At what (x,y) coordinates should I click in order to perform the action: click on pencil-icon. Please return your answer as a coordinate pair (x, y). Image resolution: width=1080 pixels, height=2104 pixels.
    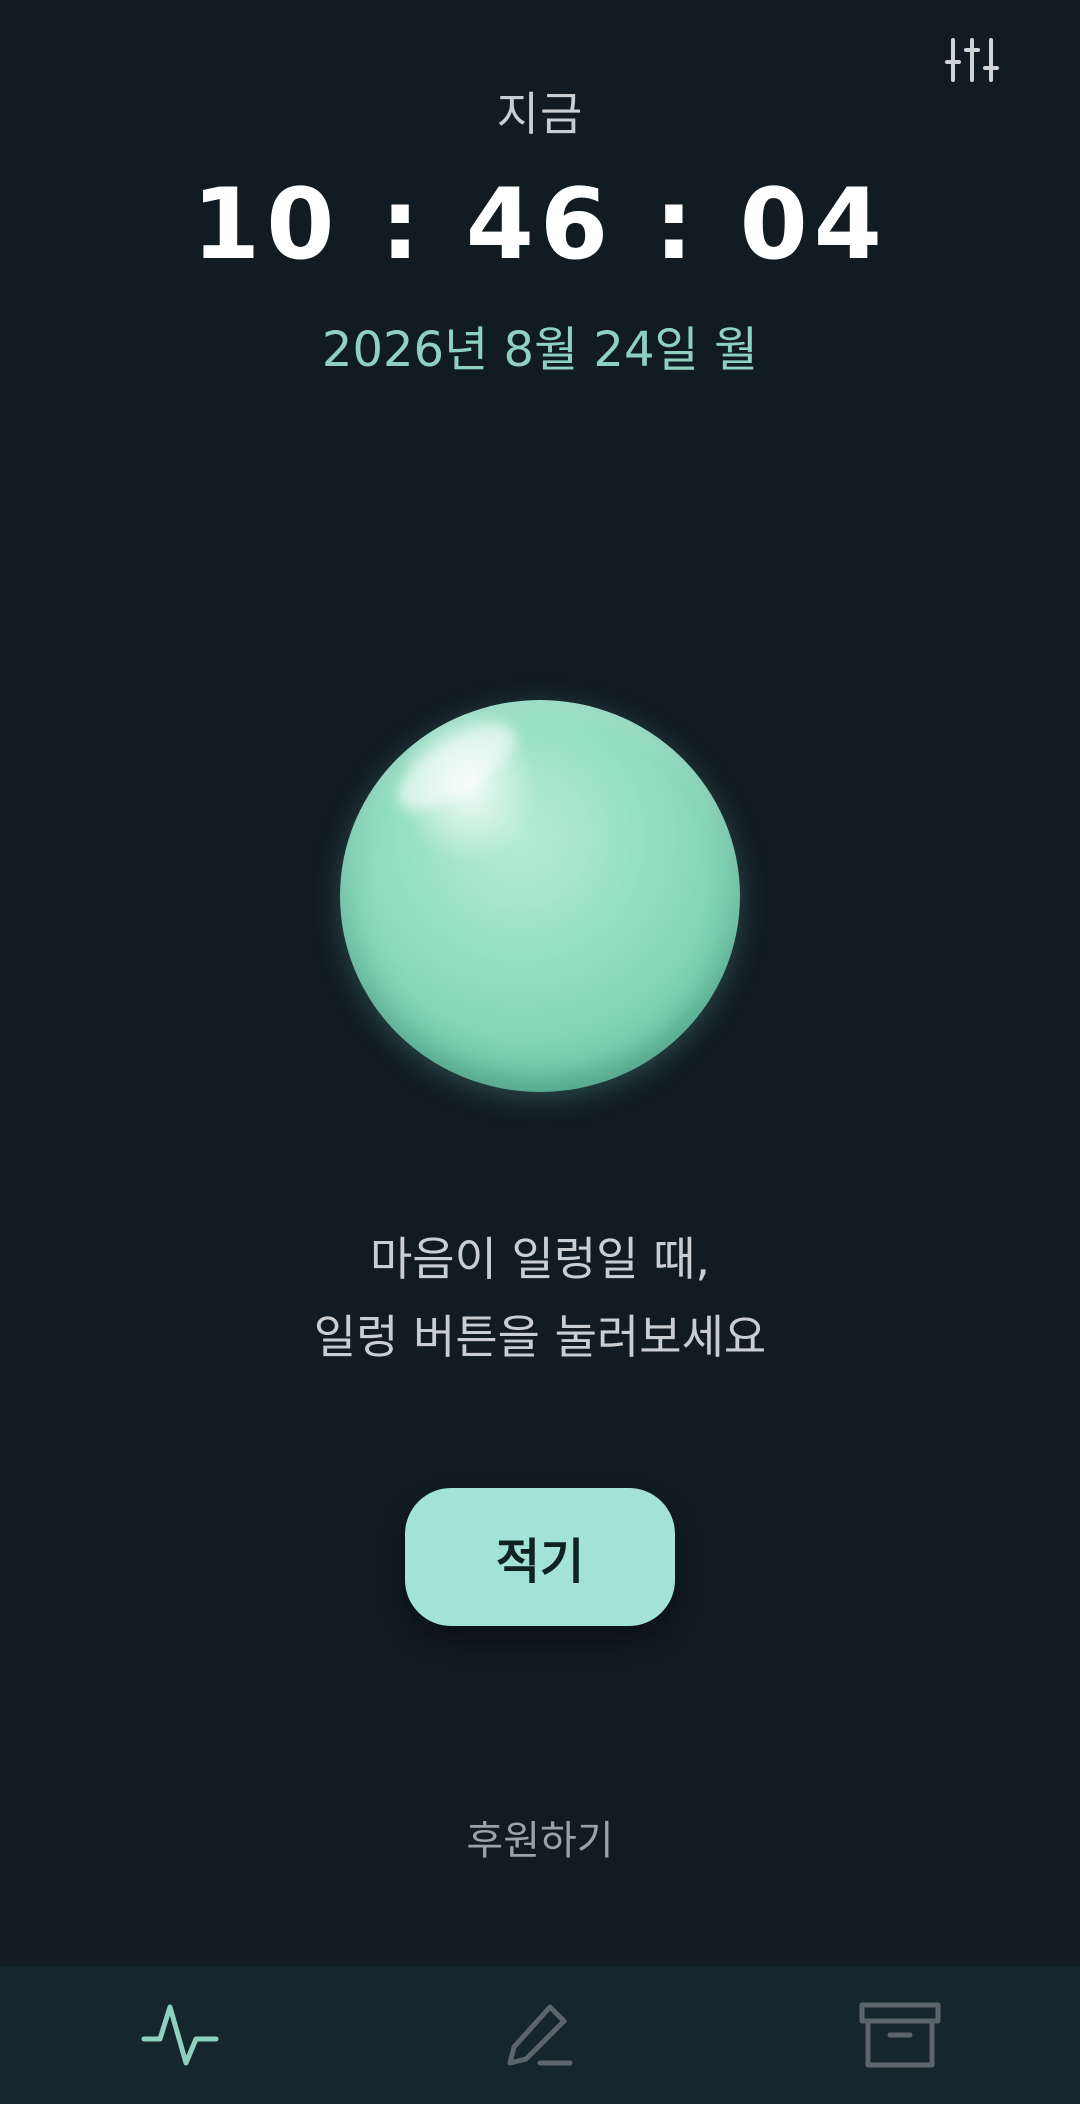
    Looking at the image, I should click on (540, 2035).